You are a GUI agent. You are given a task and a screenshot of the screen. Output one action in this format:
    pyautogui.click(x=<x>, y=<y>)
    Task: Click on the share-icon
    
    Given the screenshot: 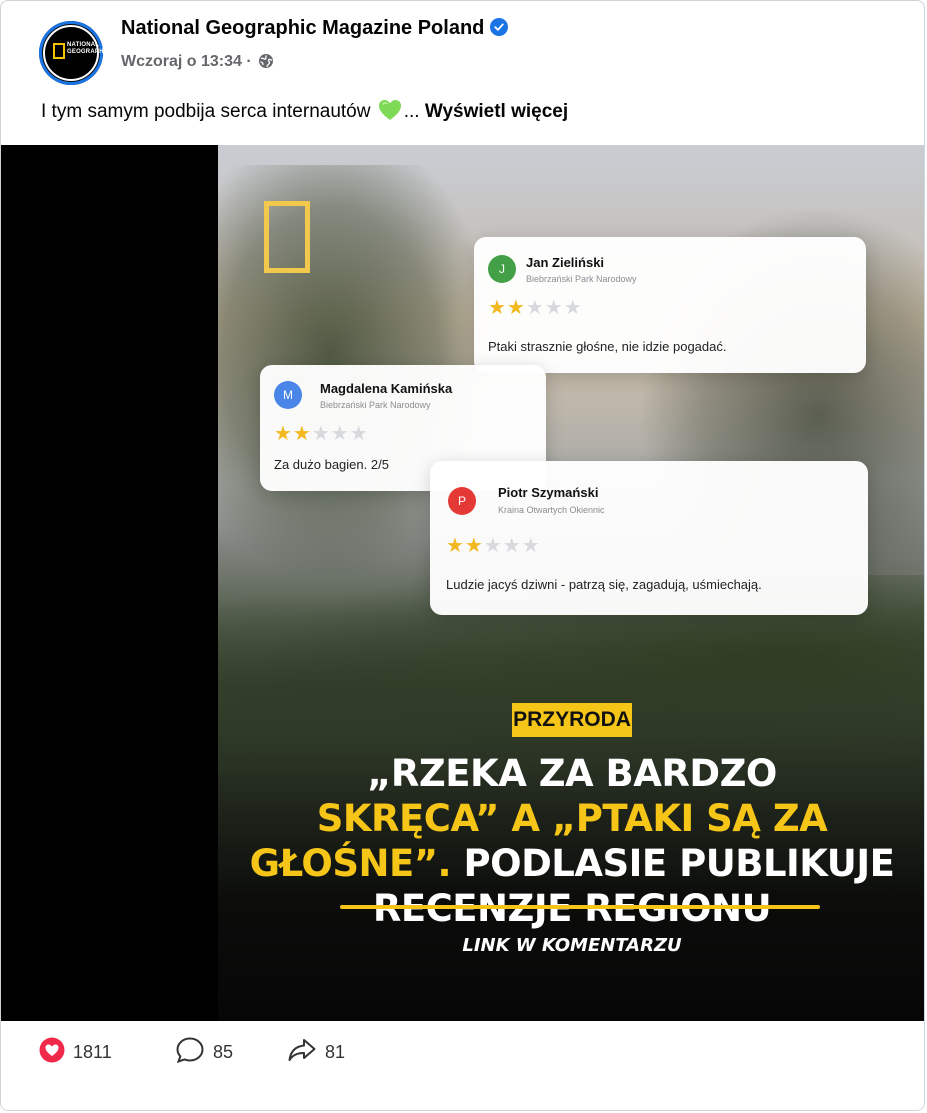 What is the action you would take?
    pyautogui.click(x=302, y=1052)
    